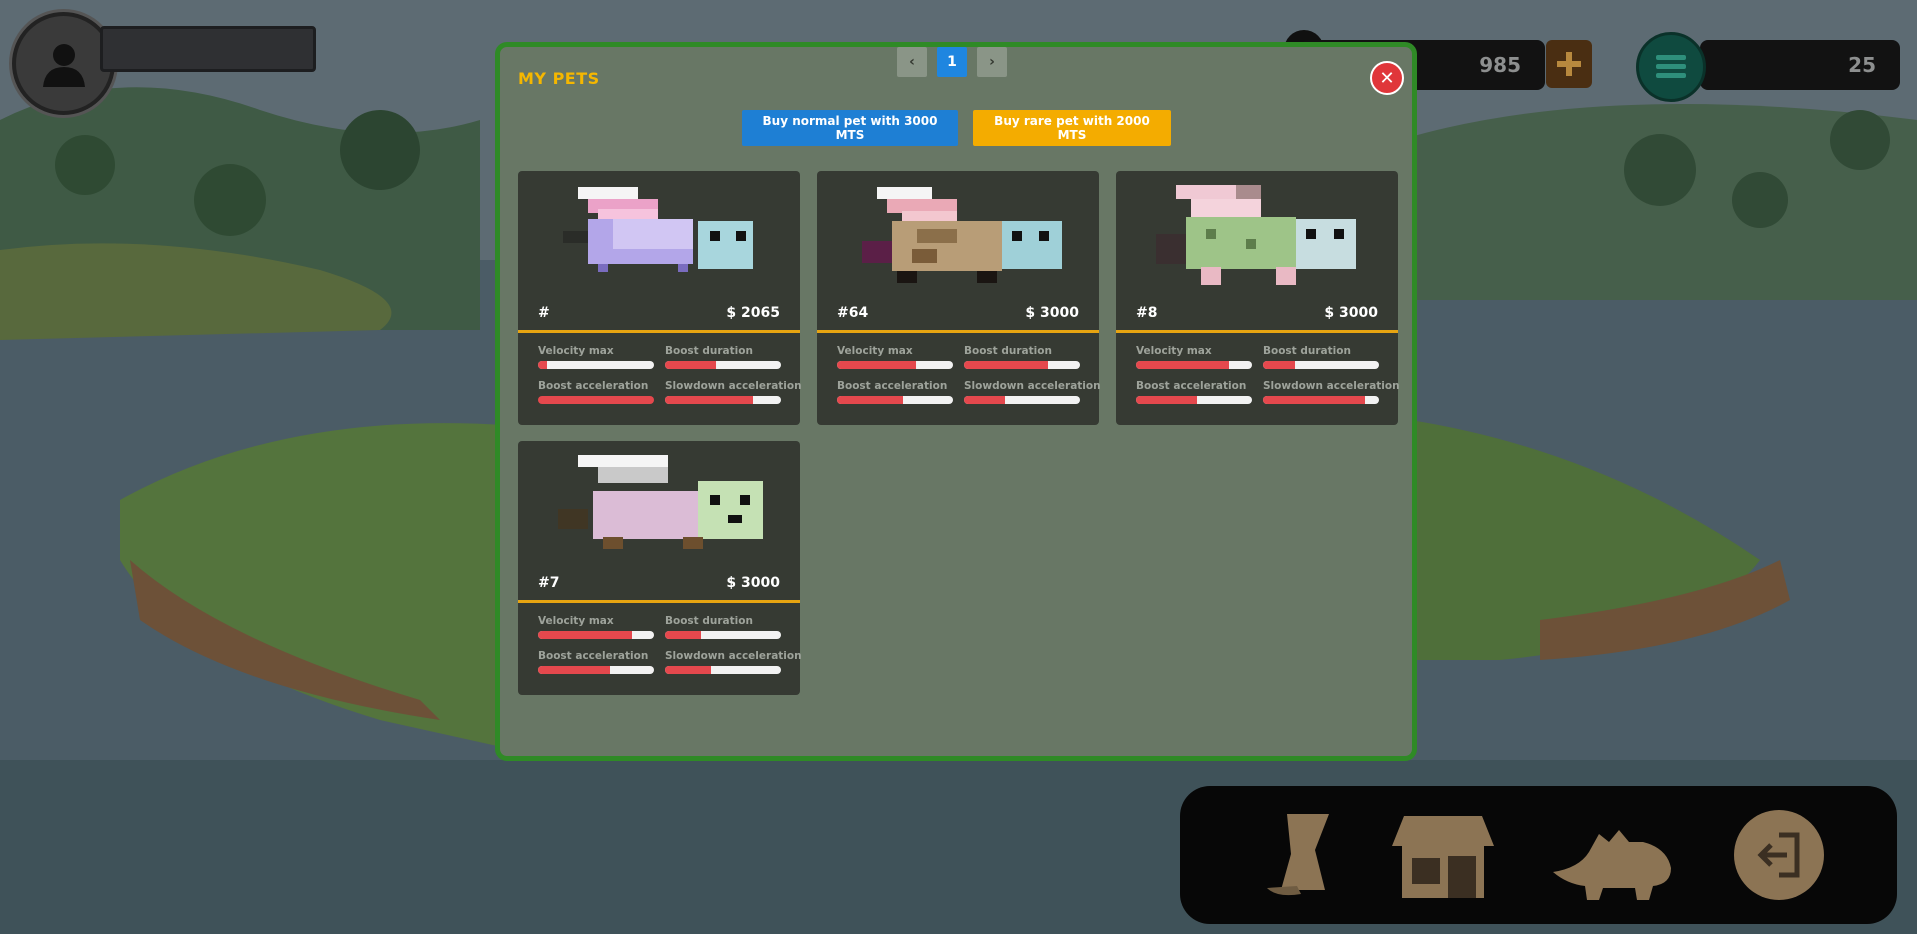  Describe the element at coordinates (208, 49) in the screenshot. I see `player-name-bar` at that location.